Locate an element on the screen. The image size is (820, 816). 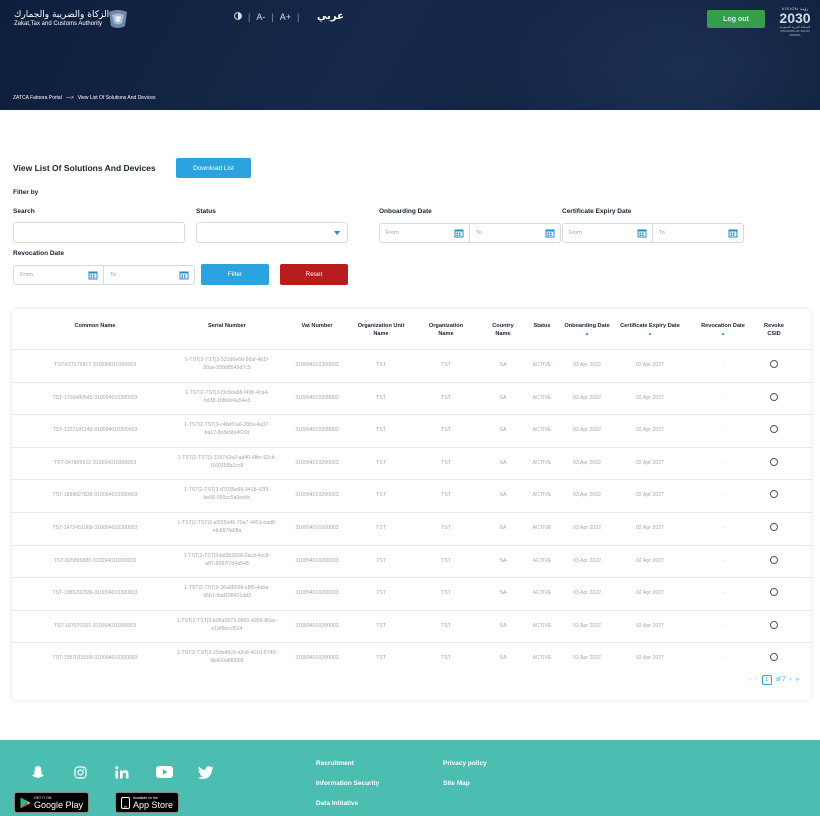
last-page-button: » is located at coordinates (797, 680).